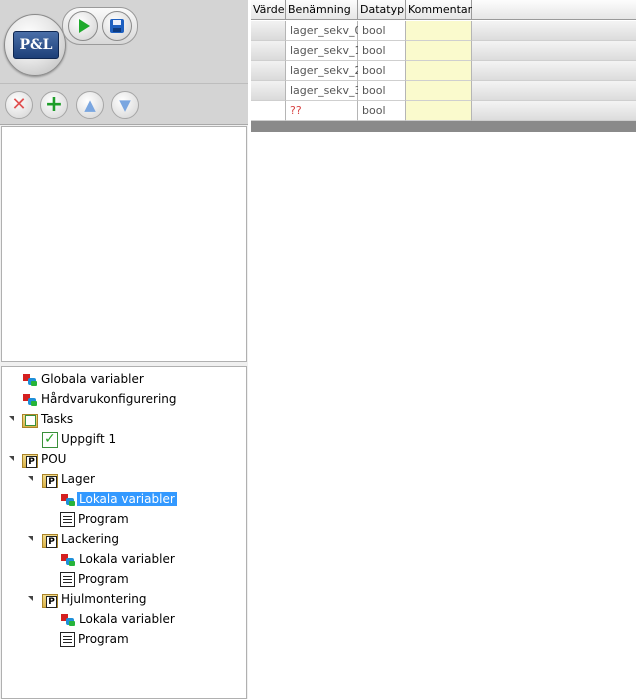 This screenshot has height=699, width=636. I want to click on tree-item-tasks: Tasks, so click(48, 419).